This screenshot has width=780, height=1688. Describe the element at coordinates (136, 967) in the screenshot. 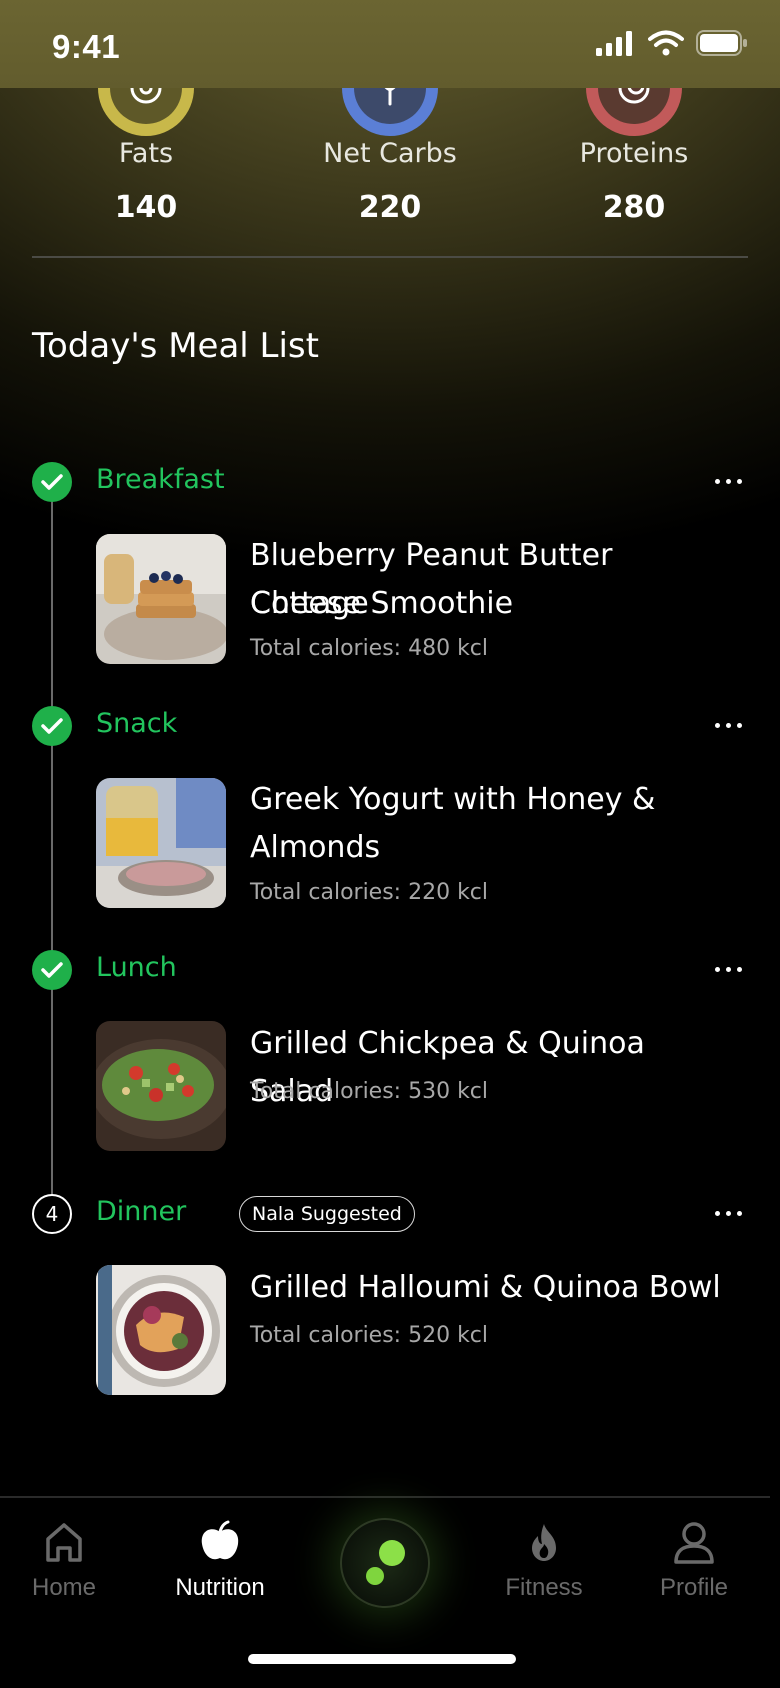

I see `meal-type-label: Lunch` at that location.